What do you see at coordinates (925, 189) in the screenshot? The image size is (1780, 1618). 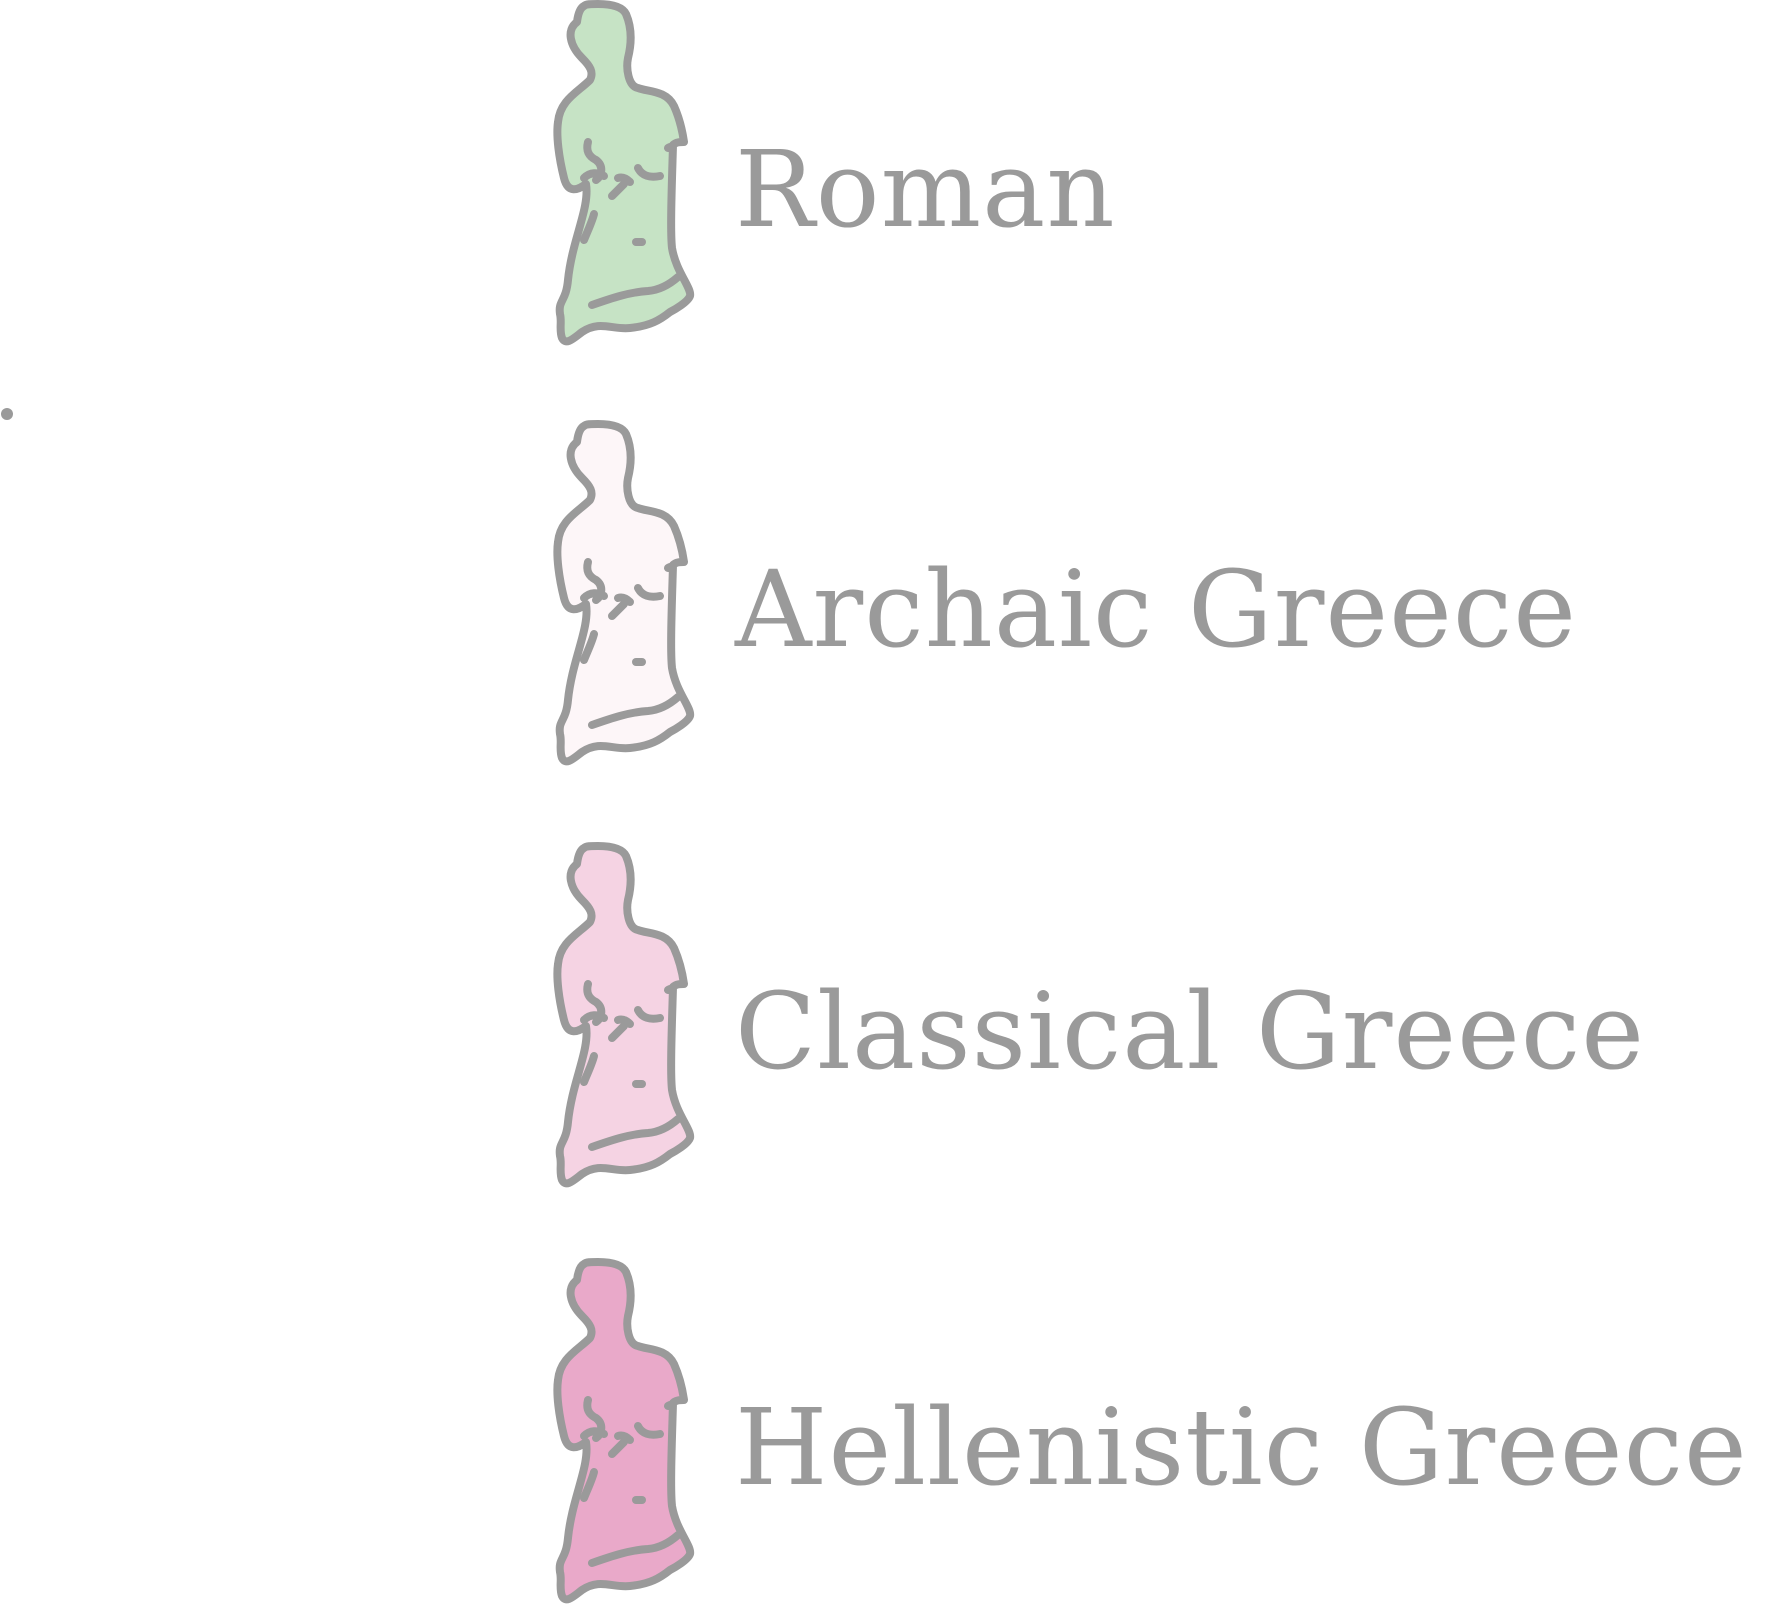 I see `legend-label: Roman` at bounding box center [925, 189].